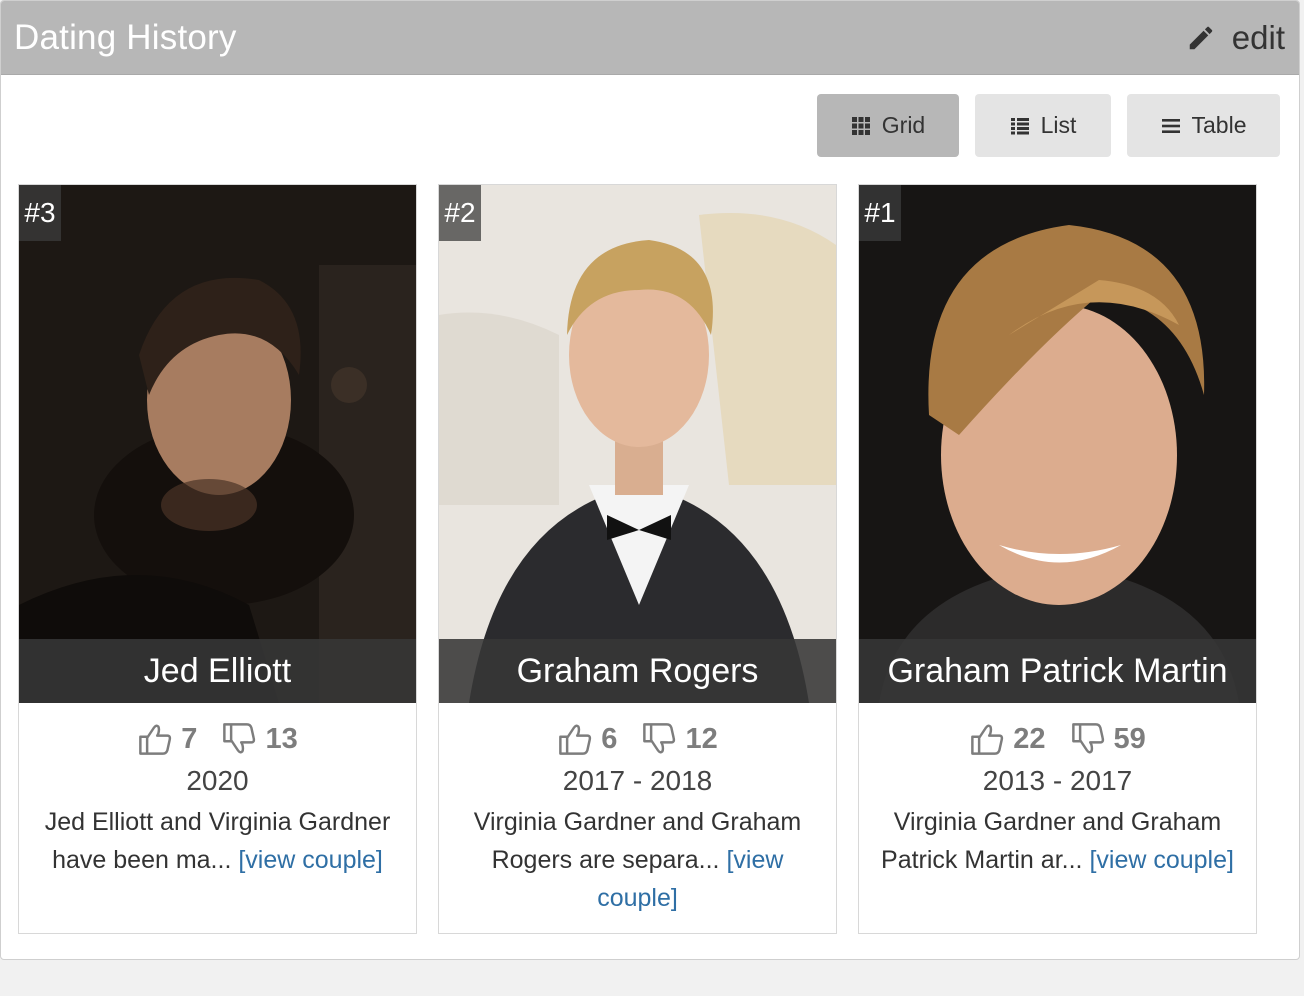  What do you see at coordinates (701, 738) in the screenshot?
I see `dislike-count: 12` at bounding box center [701, 738].